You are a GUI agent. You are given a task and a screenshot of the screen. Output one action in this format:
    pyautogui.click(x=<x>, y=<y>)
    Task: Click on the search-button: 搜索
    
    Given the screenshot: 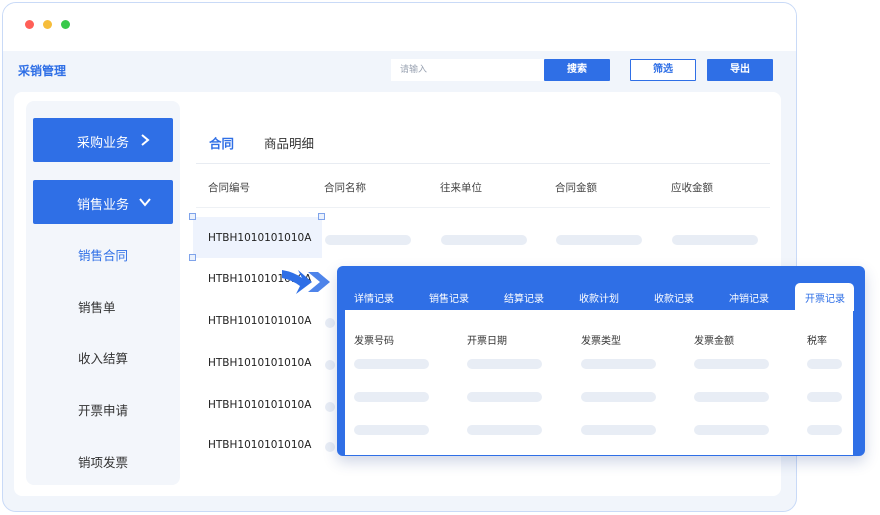 What is the action you would take?
    pyautogui.click(x=577, y=70)
    